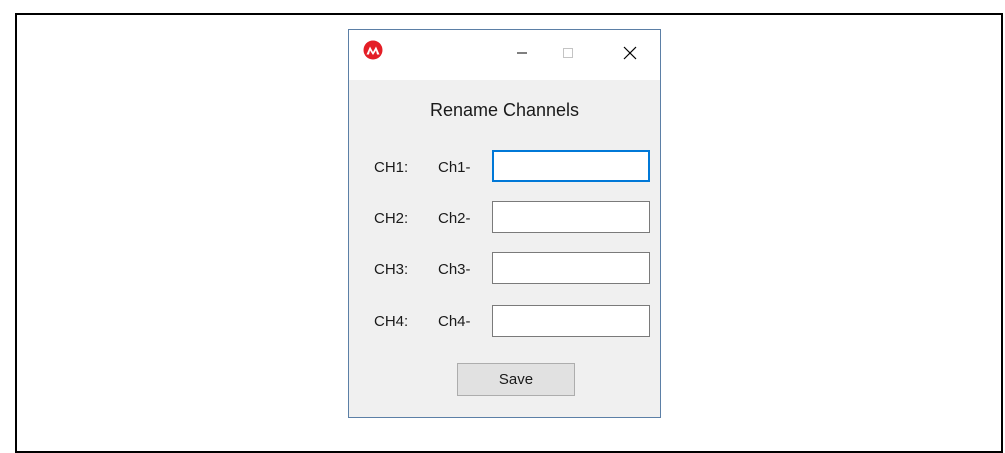 The image size is (1005, 453). Describe the element at coordinates (391, 321) in the screenshot. I see `channel-4-label: CH4:` at that location.